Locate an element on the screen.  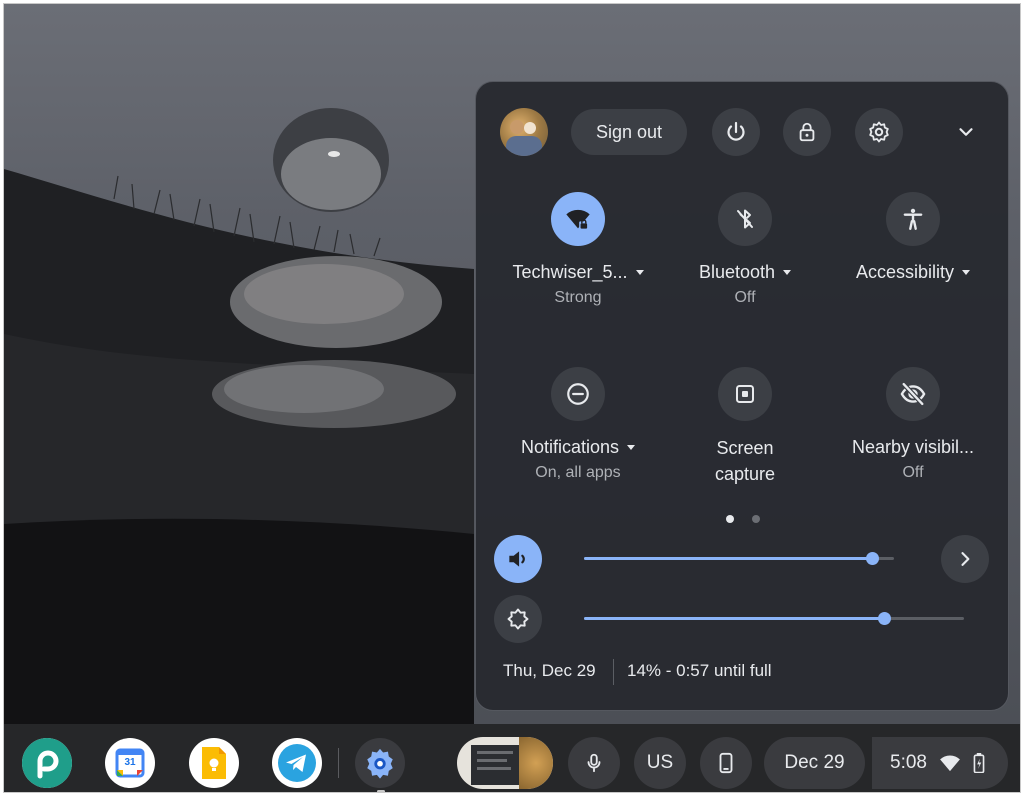
brightness-slider is located at coordinates (774, 618).